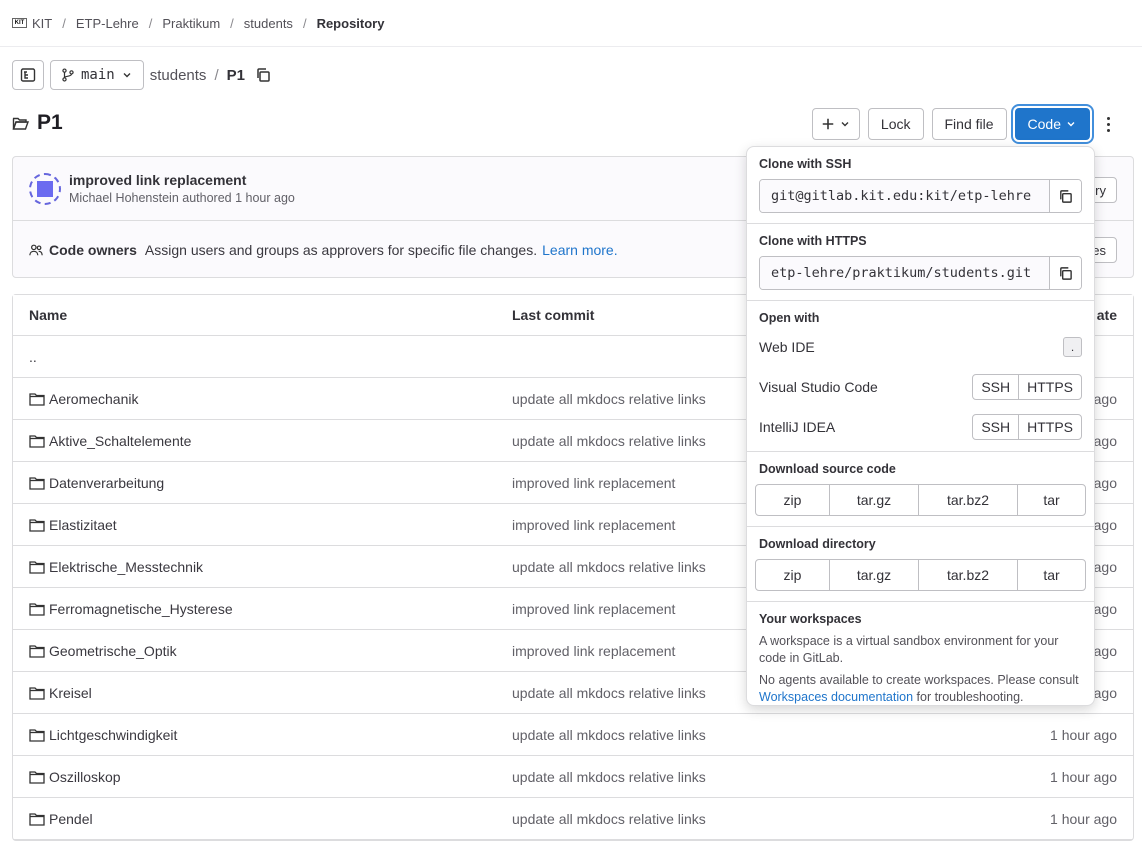  I want to click on repo-toolbar: main students / P1, so click(141, 75).